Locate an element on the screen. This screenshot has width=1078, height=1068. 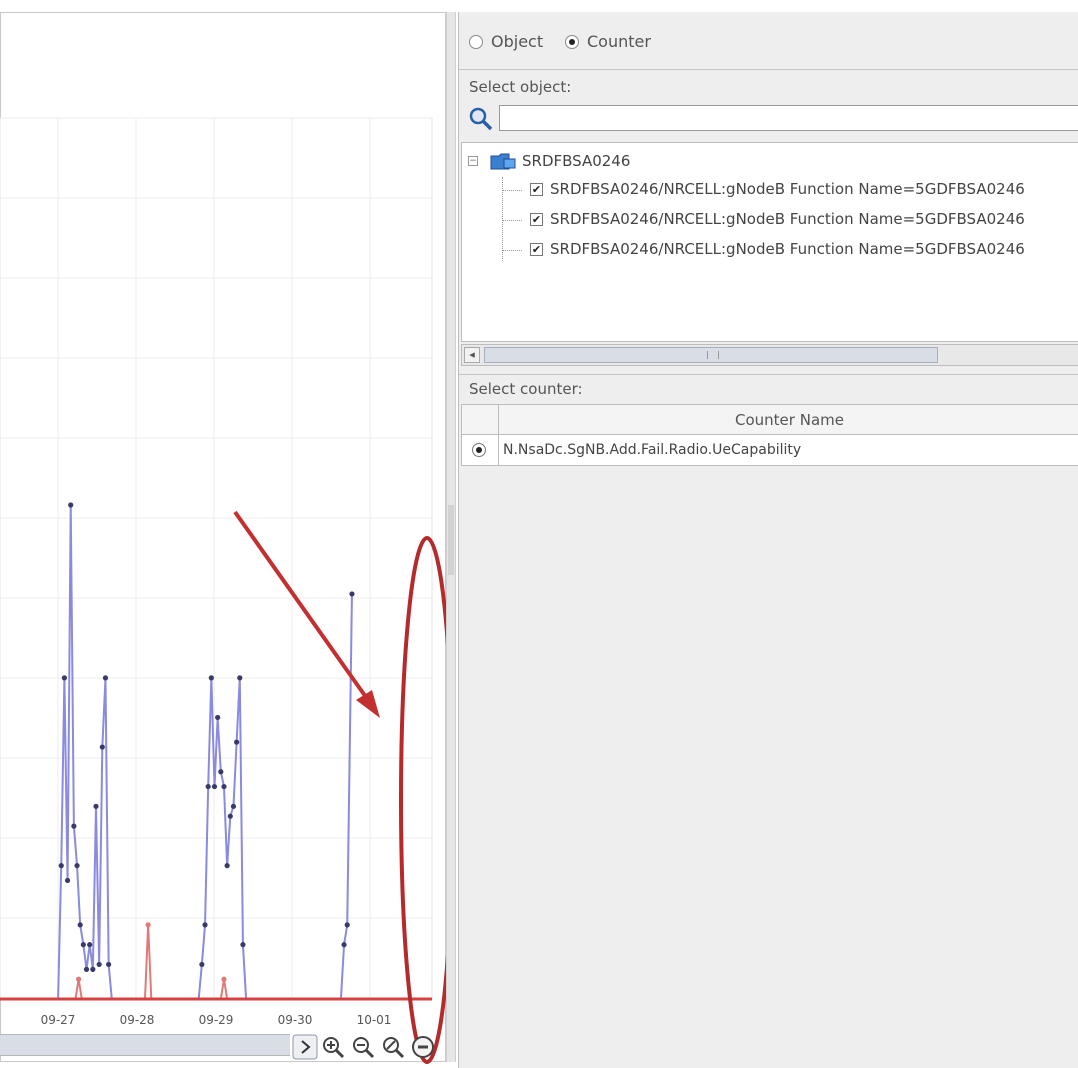
x-tick-label: 09-27 is located at coordinates (58, 1020).